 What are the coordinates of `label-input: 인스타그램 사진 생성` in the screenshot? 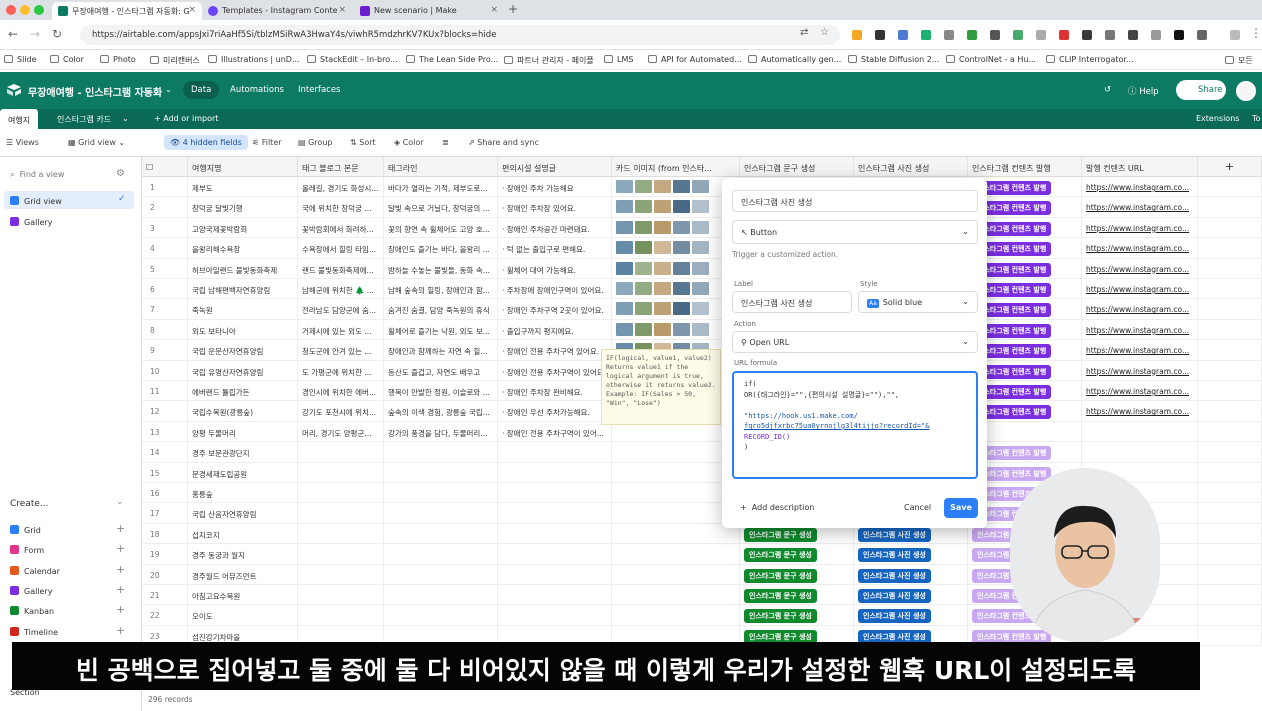 It's located at (792, 302).